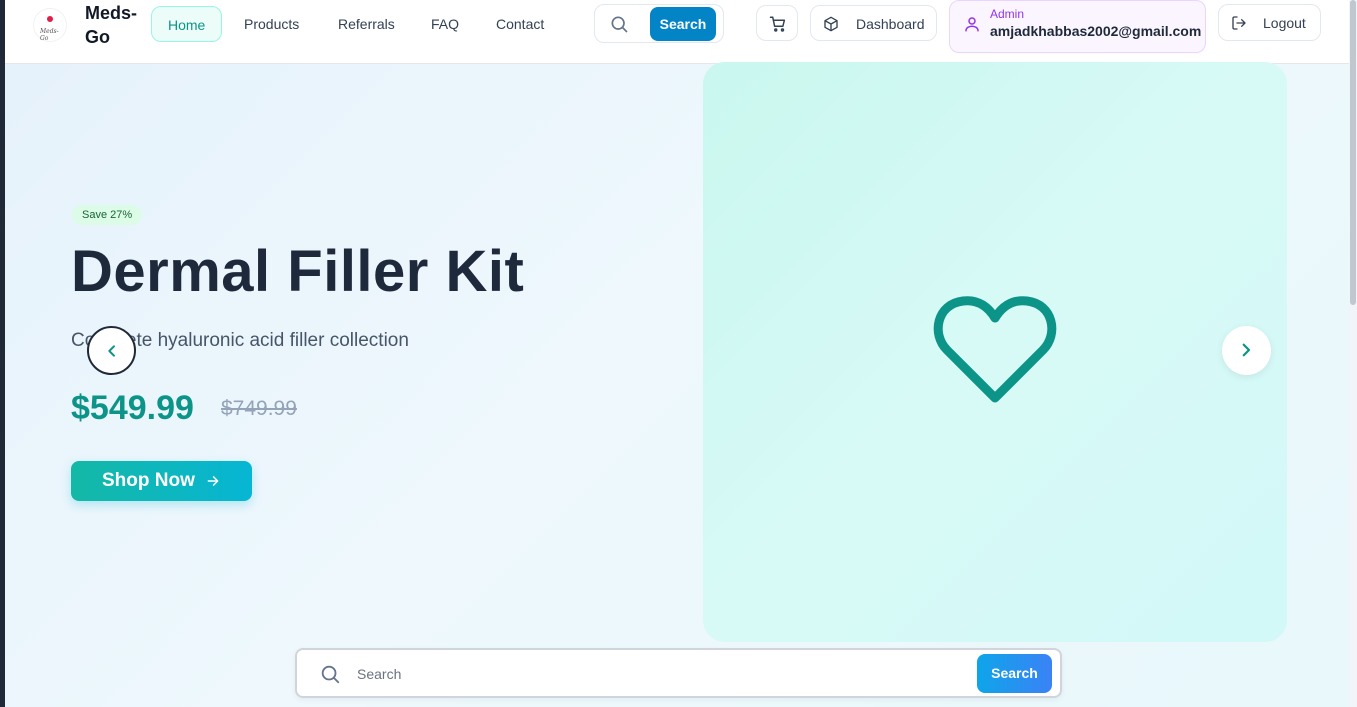 This screenshot has width=1357, height=707. I want to click on chevron-left-icon, so click(111, 351).